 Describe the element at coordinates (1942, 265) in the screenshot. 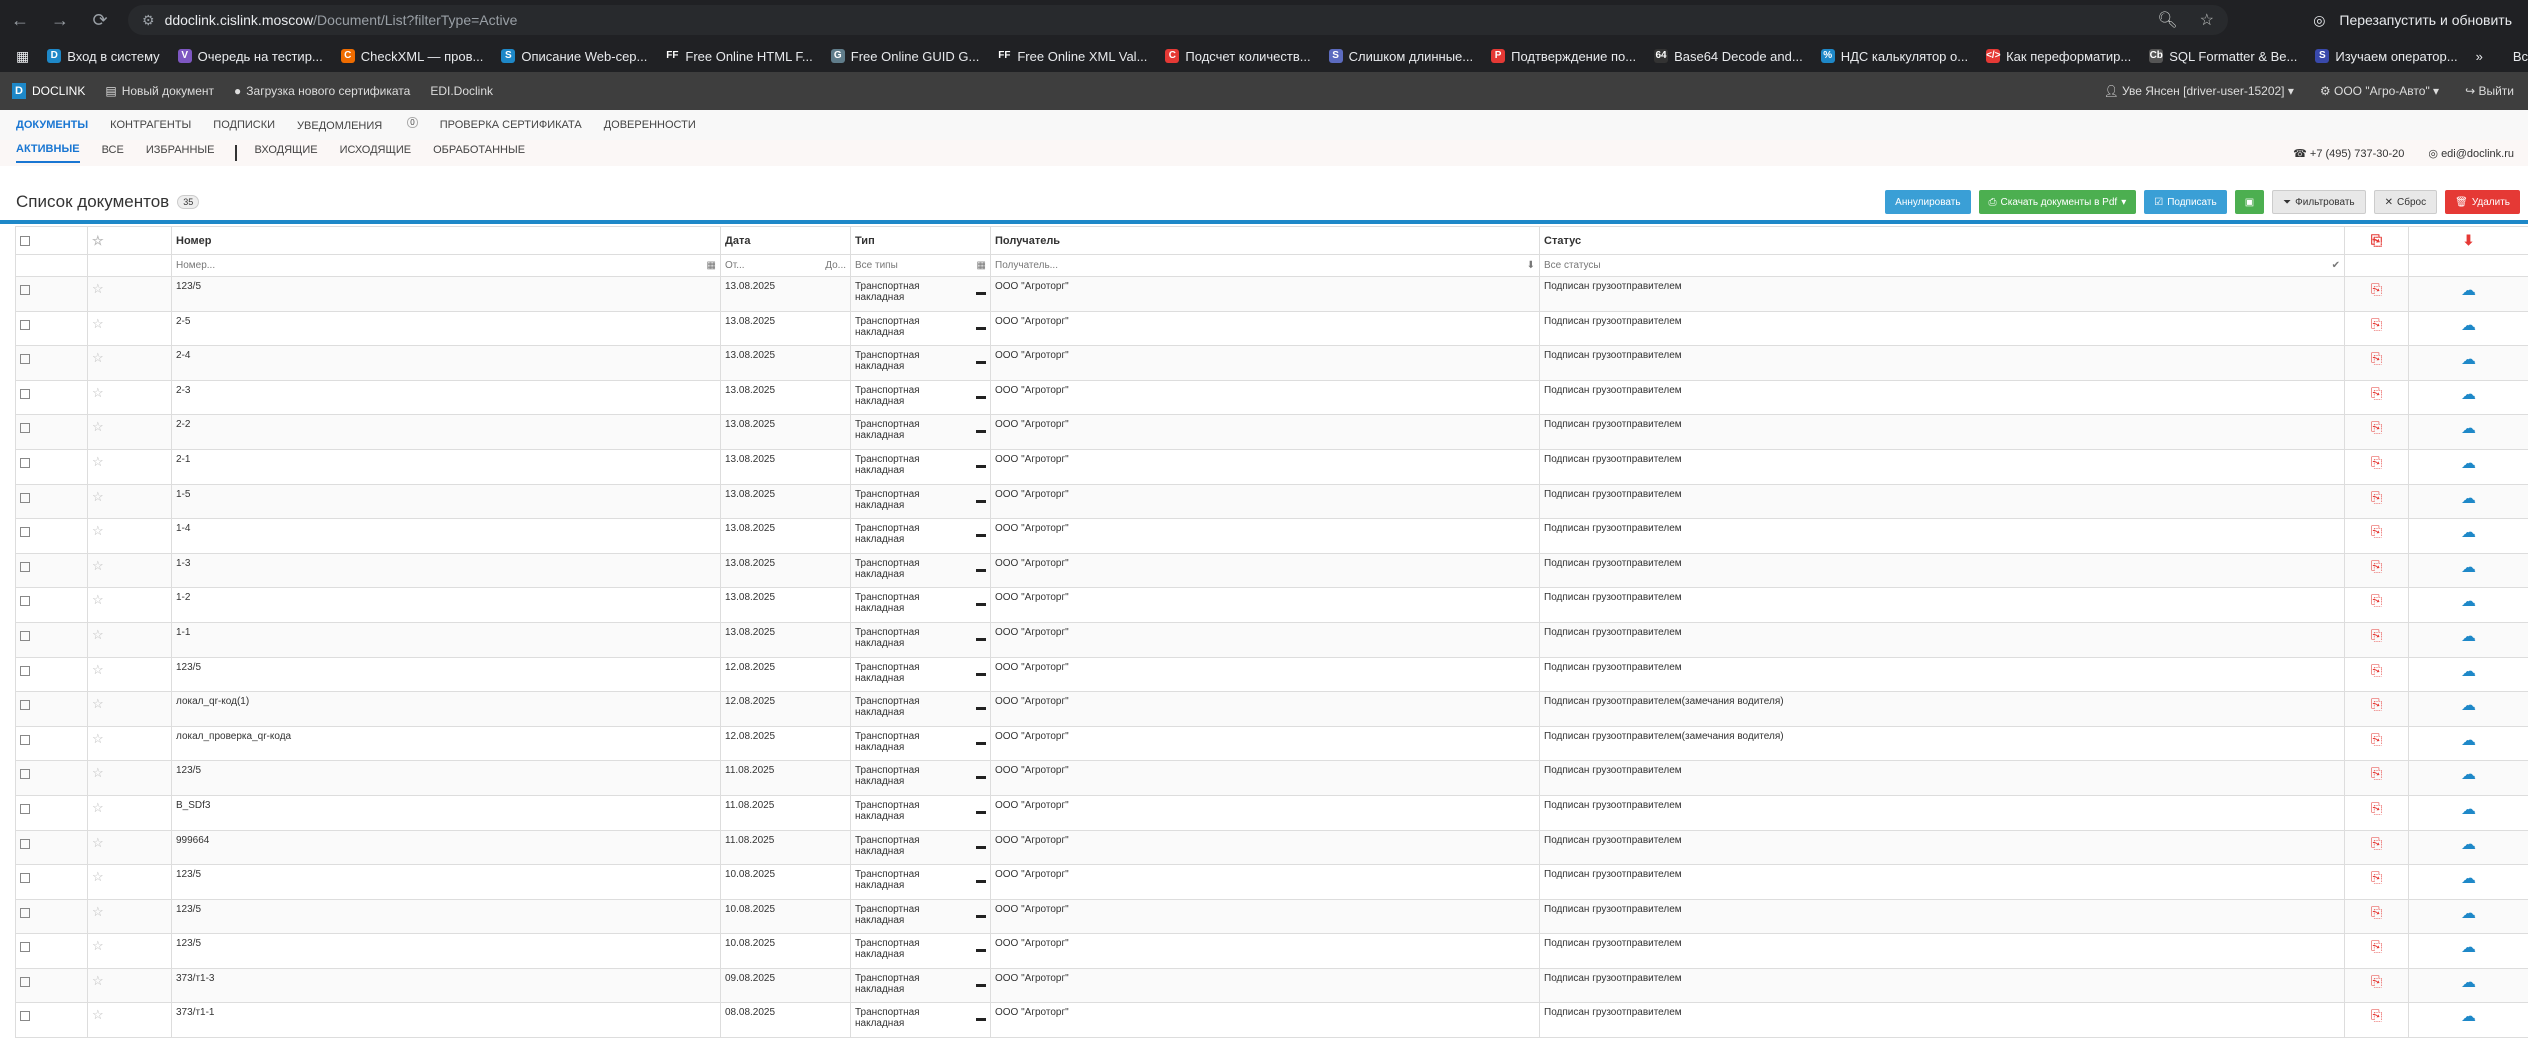

I see `status-filter-cell: Все статусы ✔` at that location.